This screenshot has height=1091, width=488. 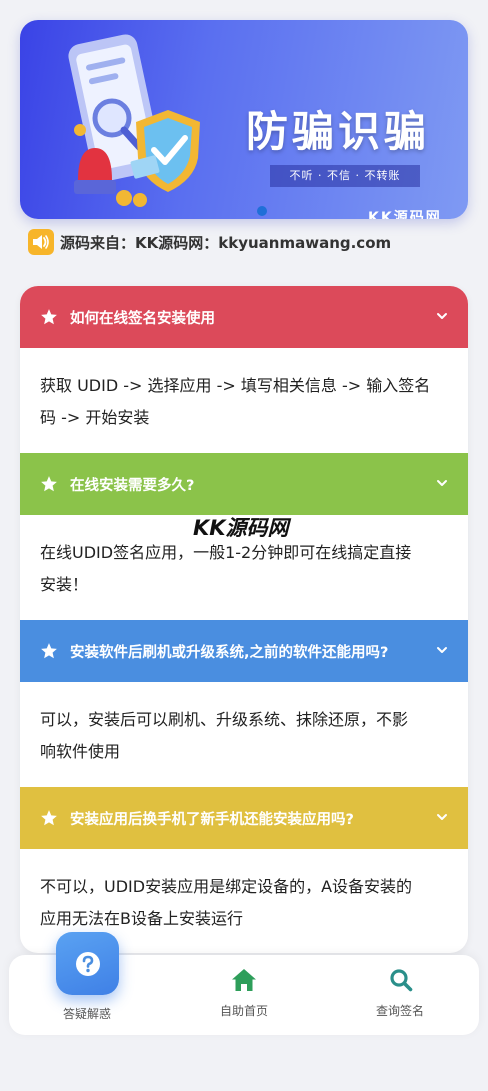 I want to click on faq-answer-line: 不可以，UDID安装应用是绑定设备的，A设备安装的, so click(x=226, y=886).